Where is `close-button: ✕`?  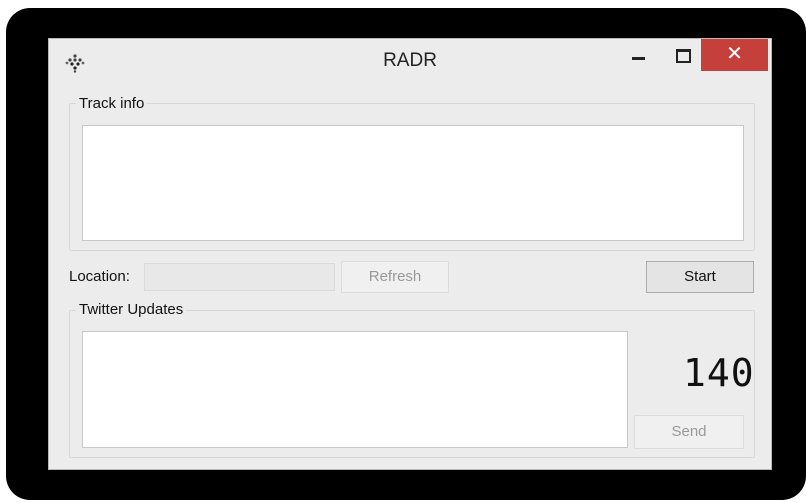 close-button: ✕ is located at coordinates (734, 55).